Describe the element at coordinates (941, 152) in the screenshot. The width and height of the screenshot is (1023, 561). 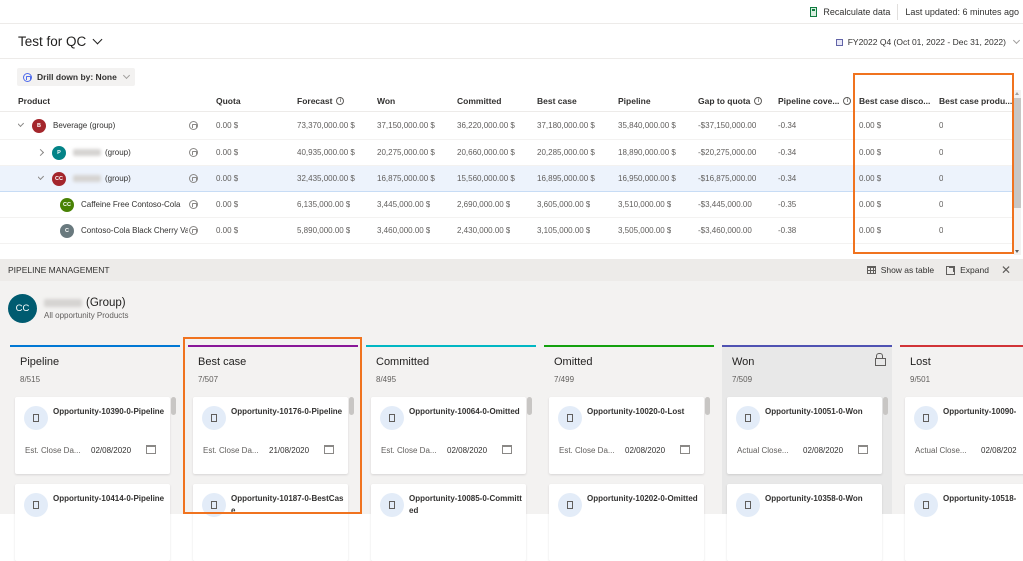
I see `cell-value: 0` at that location.